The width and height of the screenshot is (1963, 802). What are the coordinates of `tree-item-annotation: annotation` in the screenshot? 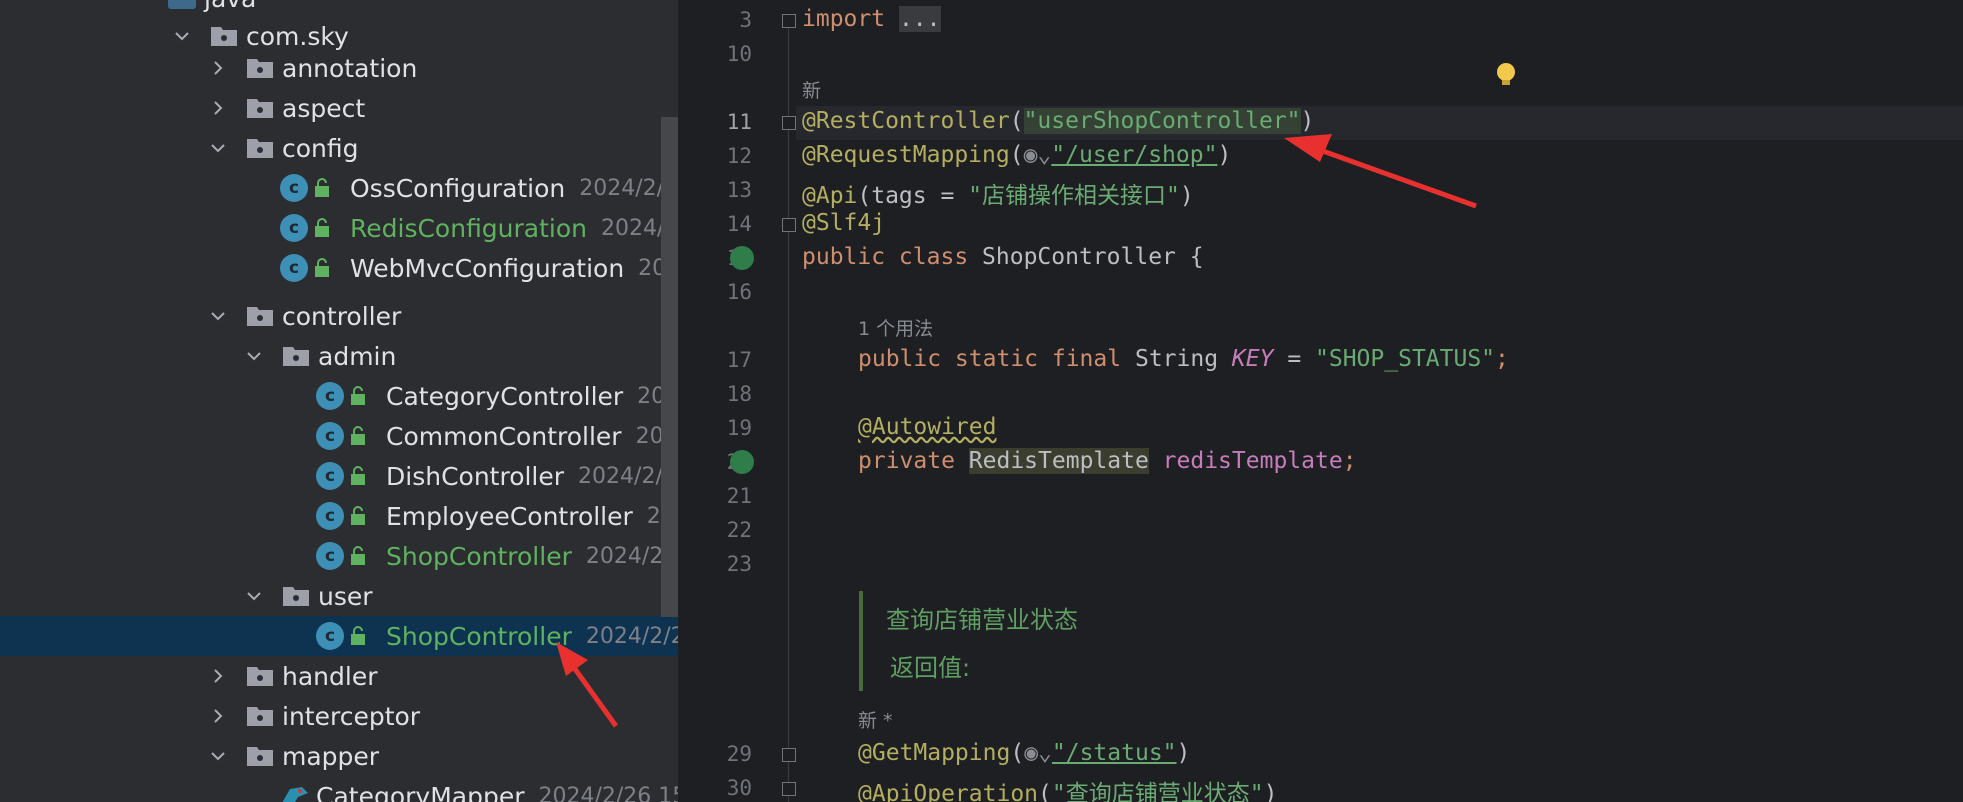 It's located at (339, 68).